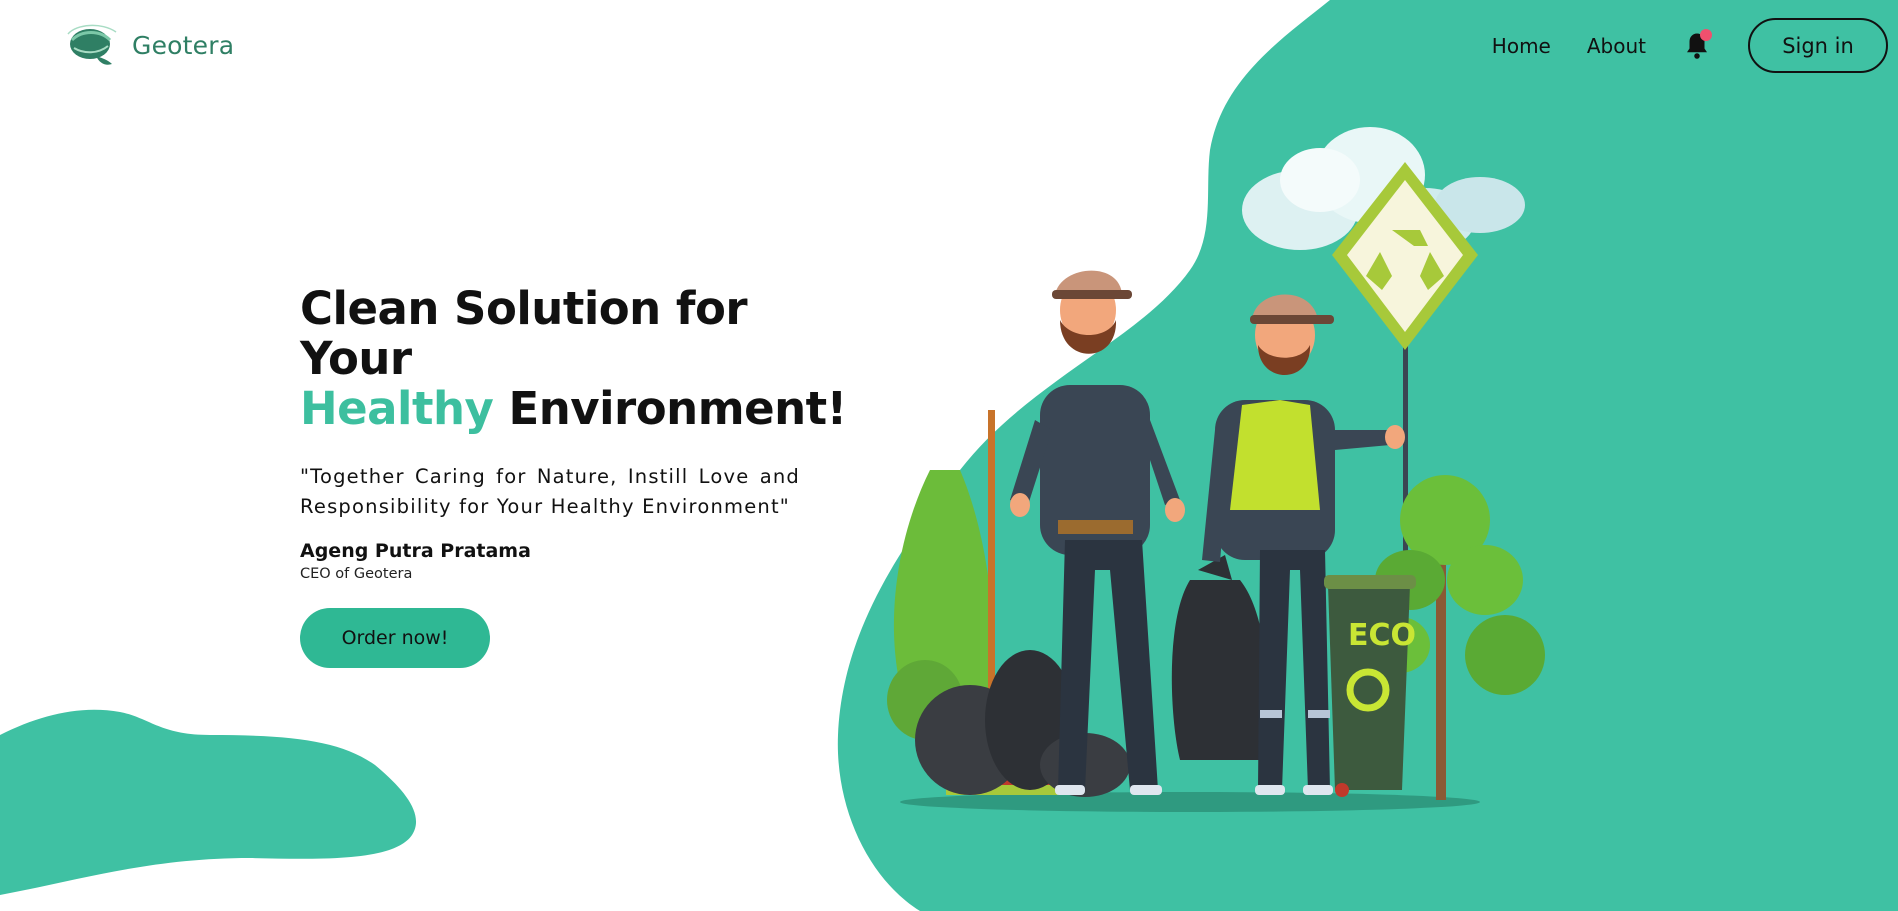 This screenshot has height=911, width=1898. I want to click on quote-author-role: CEO of Geotera, so click(356, 574).